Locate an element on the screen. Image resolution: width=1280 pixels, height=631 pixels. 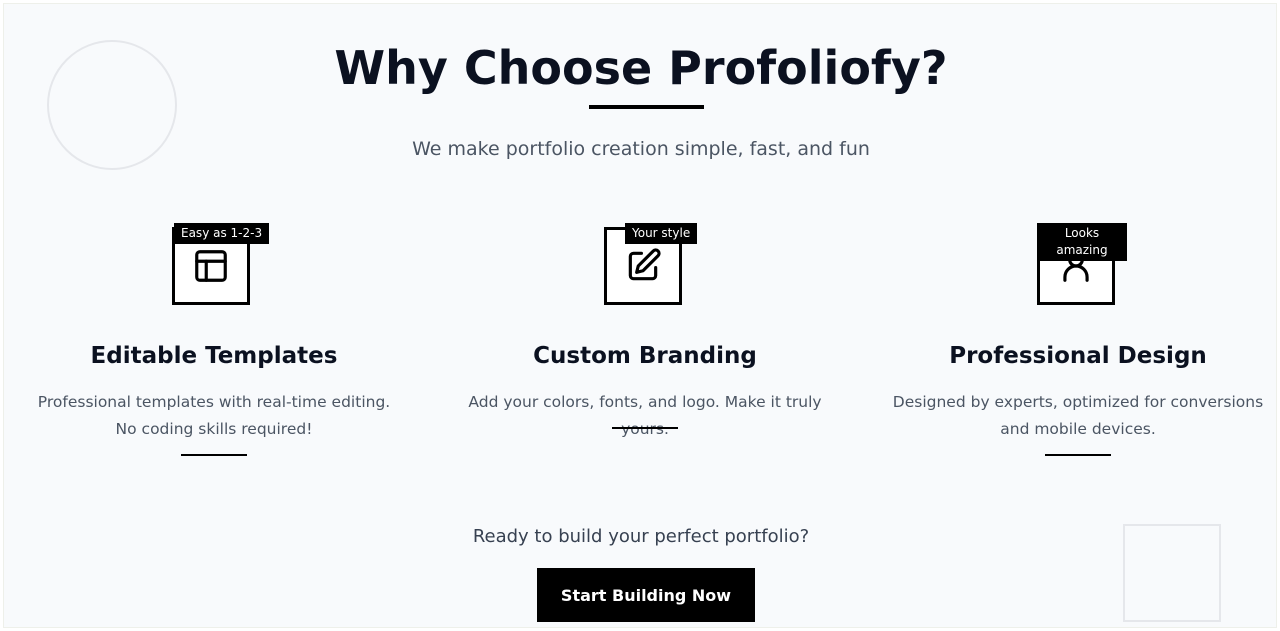
feature-title: Professional Design is located at coordinates (1078, 356).